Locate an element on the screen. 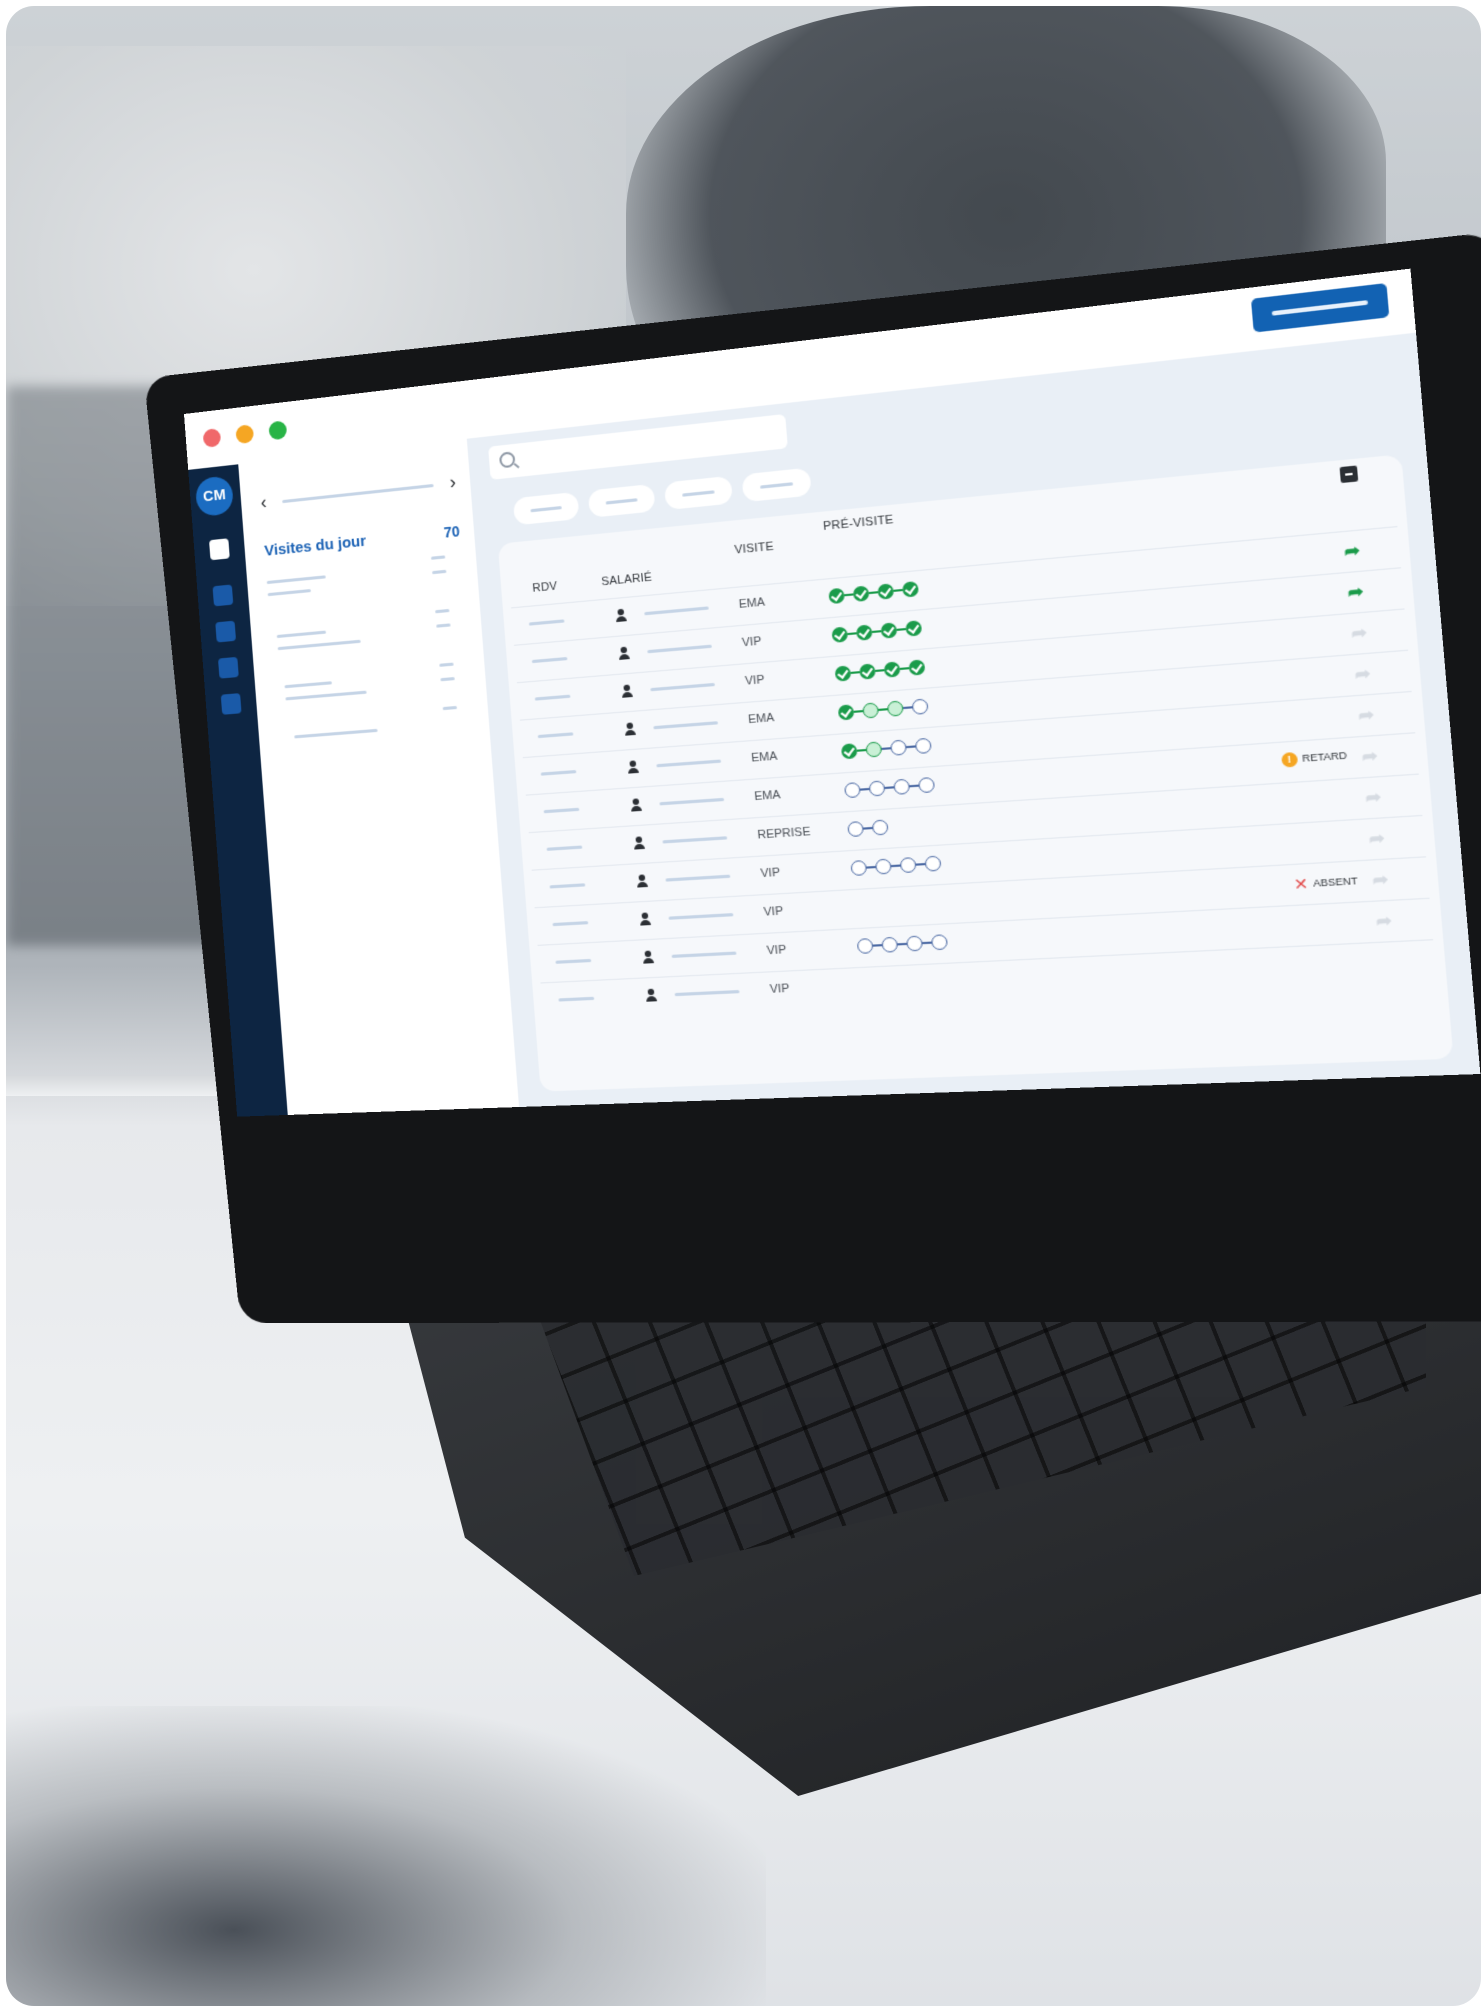 Image resolution: width=1481 pixels, height=2006 pixels. maximize-window-dot is located at coordinates (278, 430).